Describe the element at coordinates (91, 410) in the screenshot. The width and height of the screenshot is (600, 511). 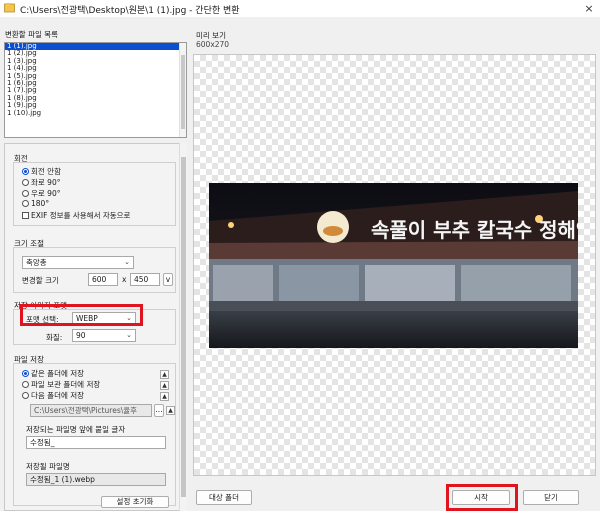
I see `save-path-field: C:\Users\전광택\Pictures\율후` at that location.